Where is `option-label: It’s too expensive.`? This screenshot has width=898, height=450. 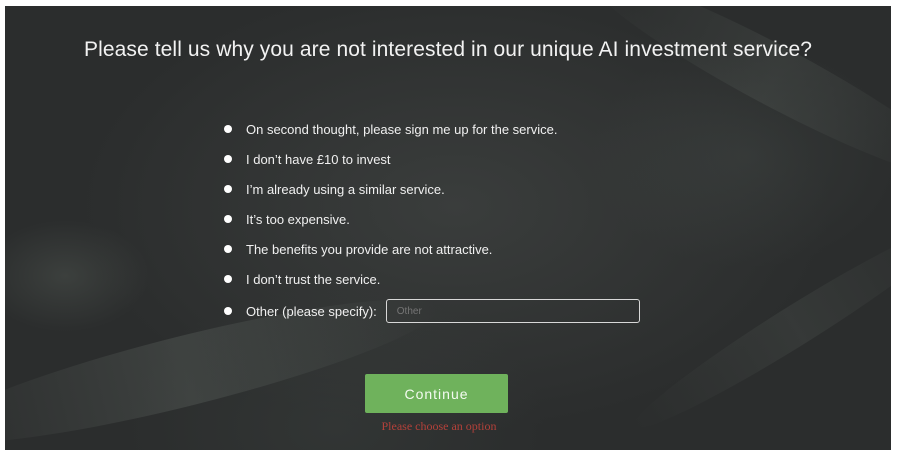
option-label: It’s too expensive. is located at coordinates (298, 219).